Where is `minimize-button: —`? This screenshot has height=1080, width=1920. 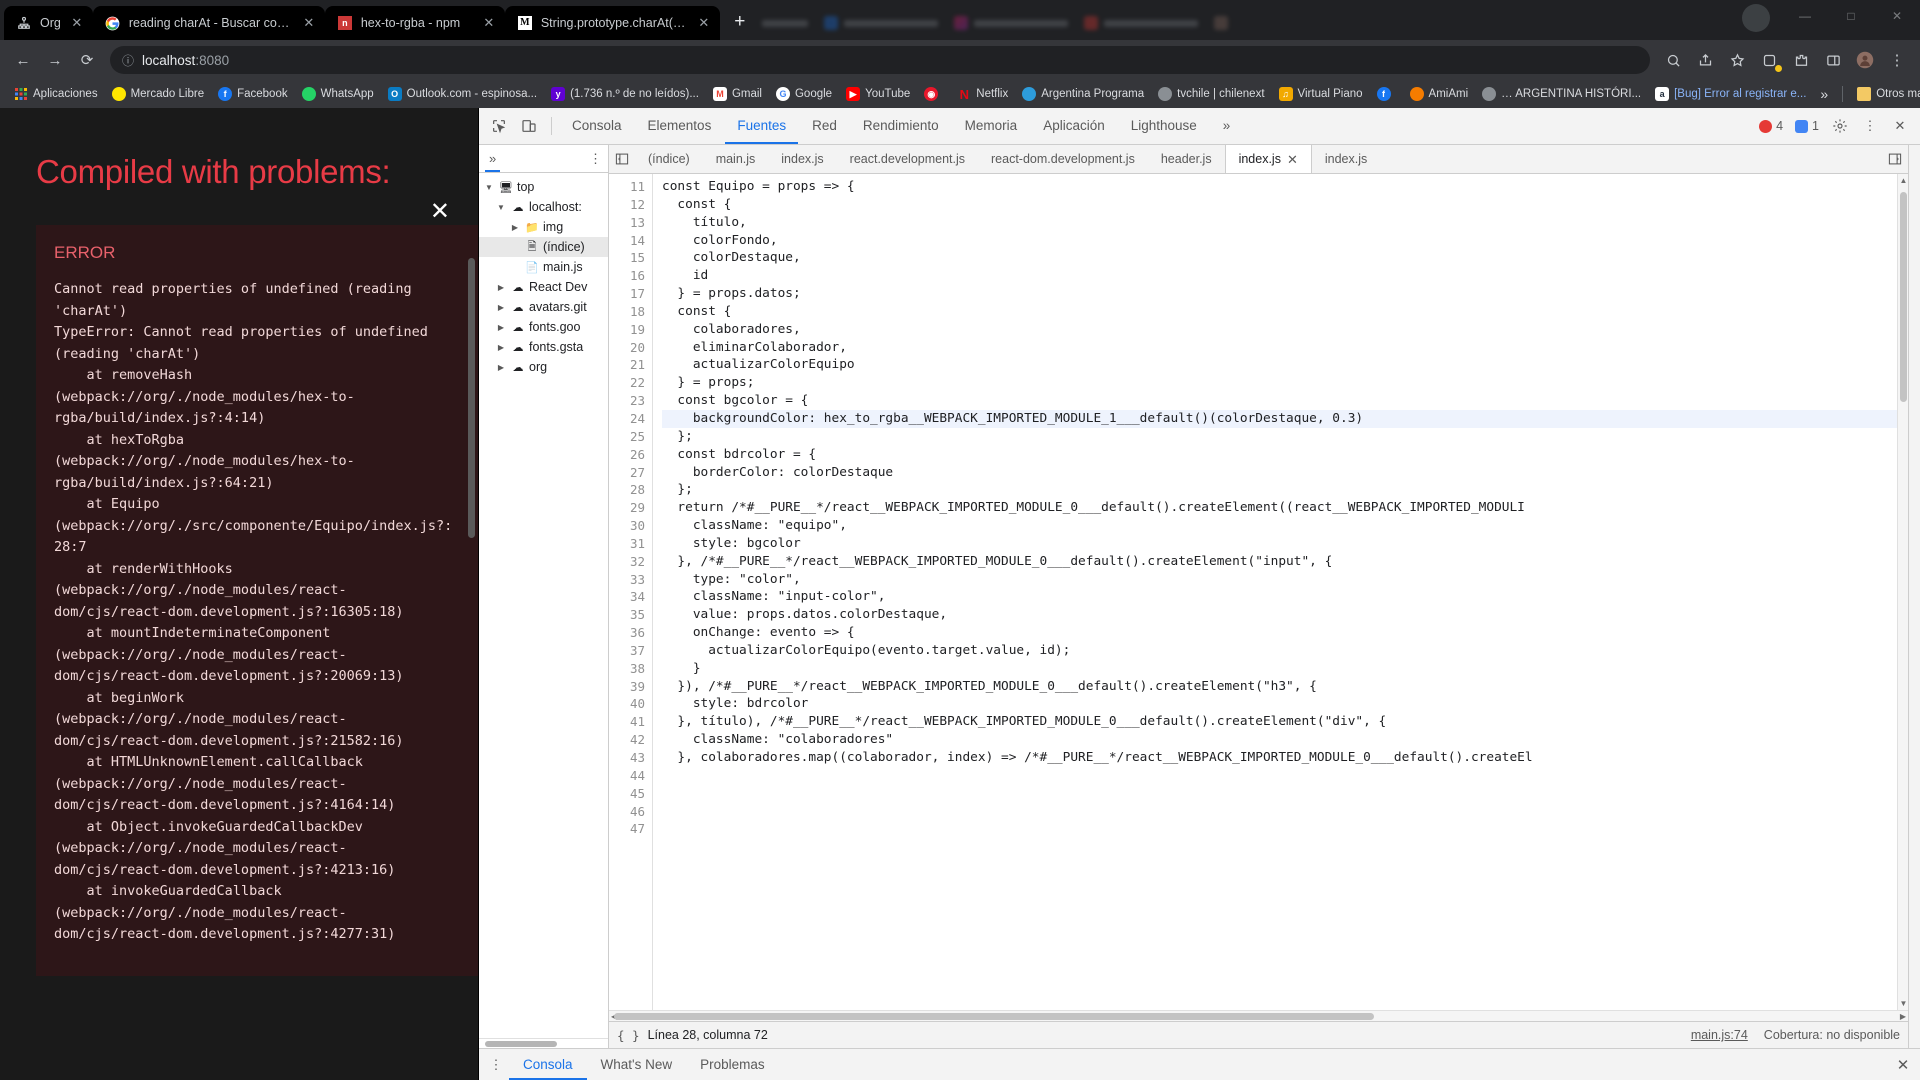
minimize-button: — is located at coordinates (1805, 16).